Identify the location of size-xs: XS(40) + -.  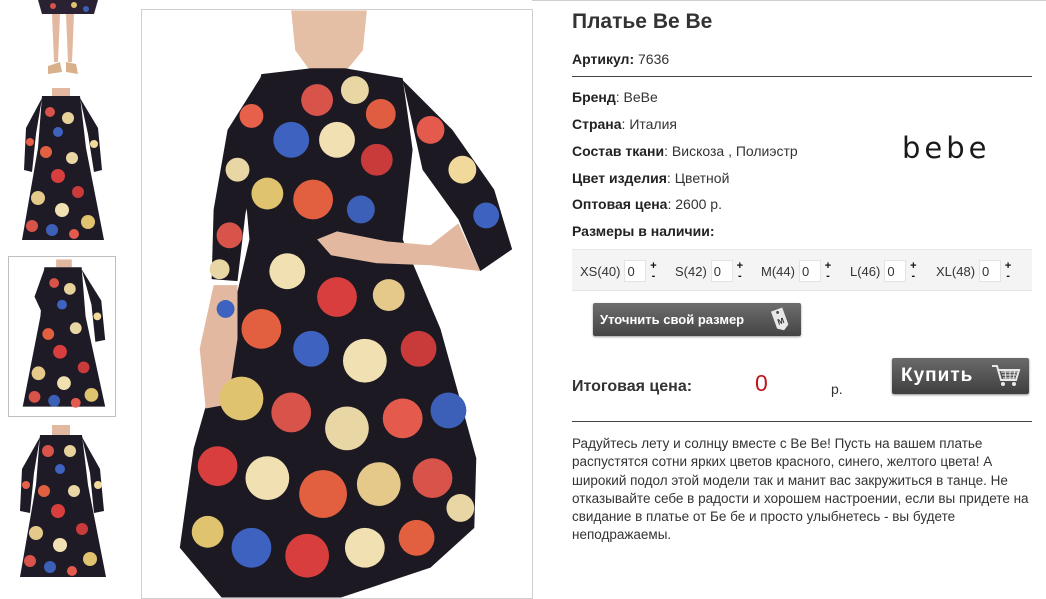
(619, 271).